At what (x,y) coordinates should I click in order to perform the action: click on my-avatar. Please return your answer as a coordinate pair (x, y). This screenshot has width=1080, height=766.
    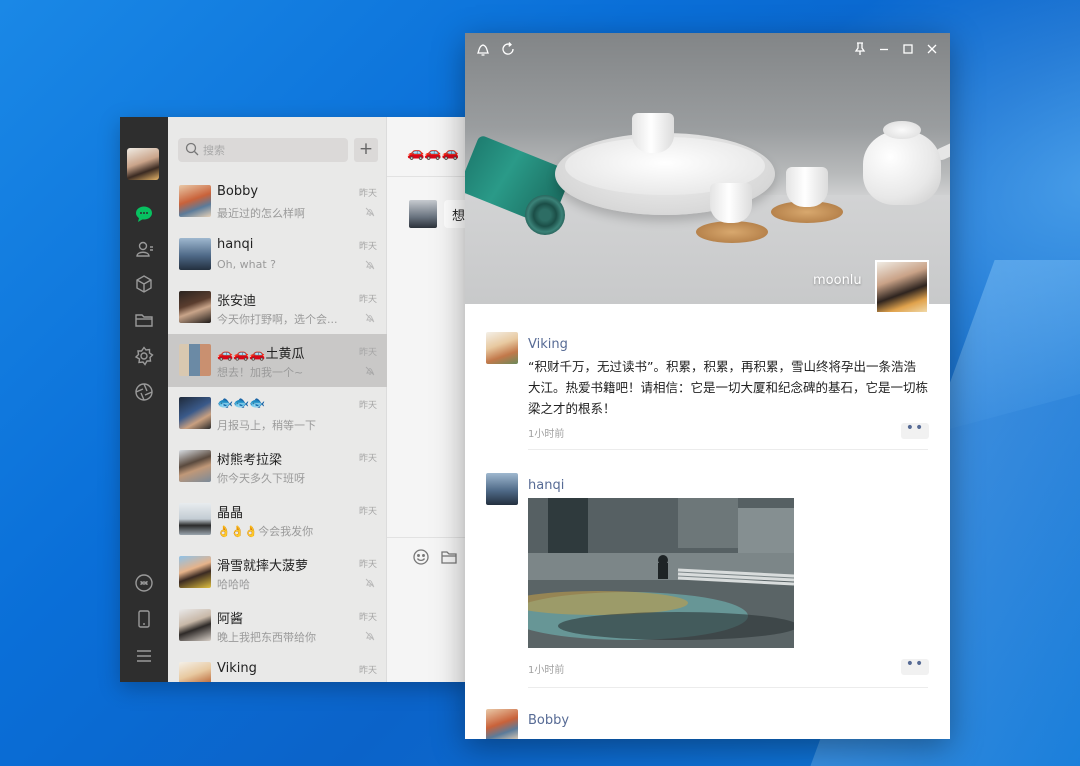
    Looking at the image, I should click on (143, 164).